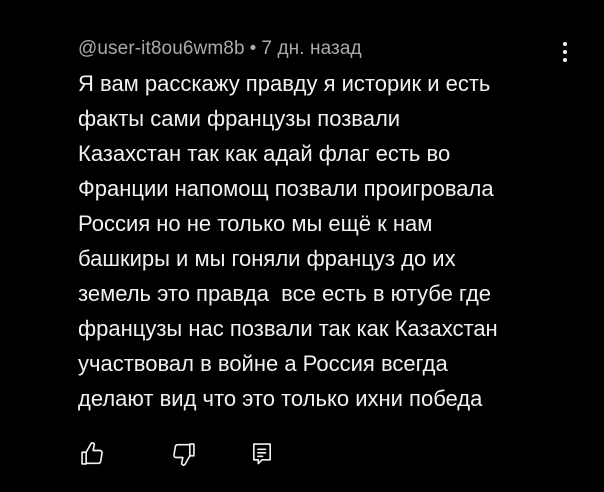  Describe the element at coordinates (280, 398) in the screenshot. I see `comment-line: делают вид что это только ихни победа` at that location.